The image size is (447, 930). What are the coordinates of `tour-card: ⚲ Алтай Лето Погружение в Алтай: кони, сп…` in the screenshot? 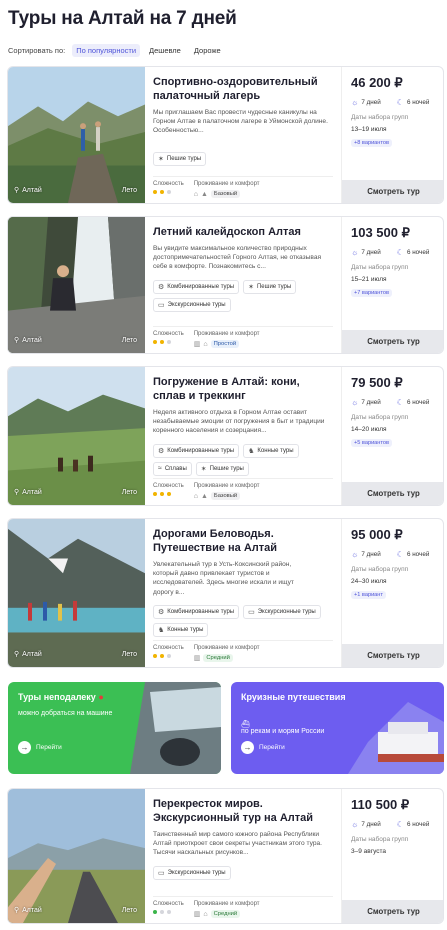 It's located at (225, 436).